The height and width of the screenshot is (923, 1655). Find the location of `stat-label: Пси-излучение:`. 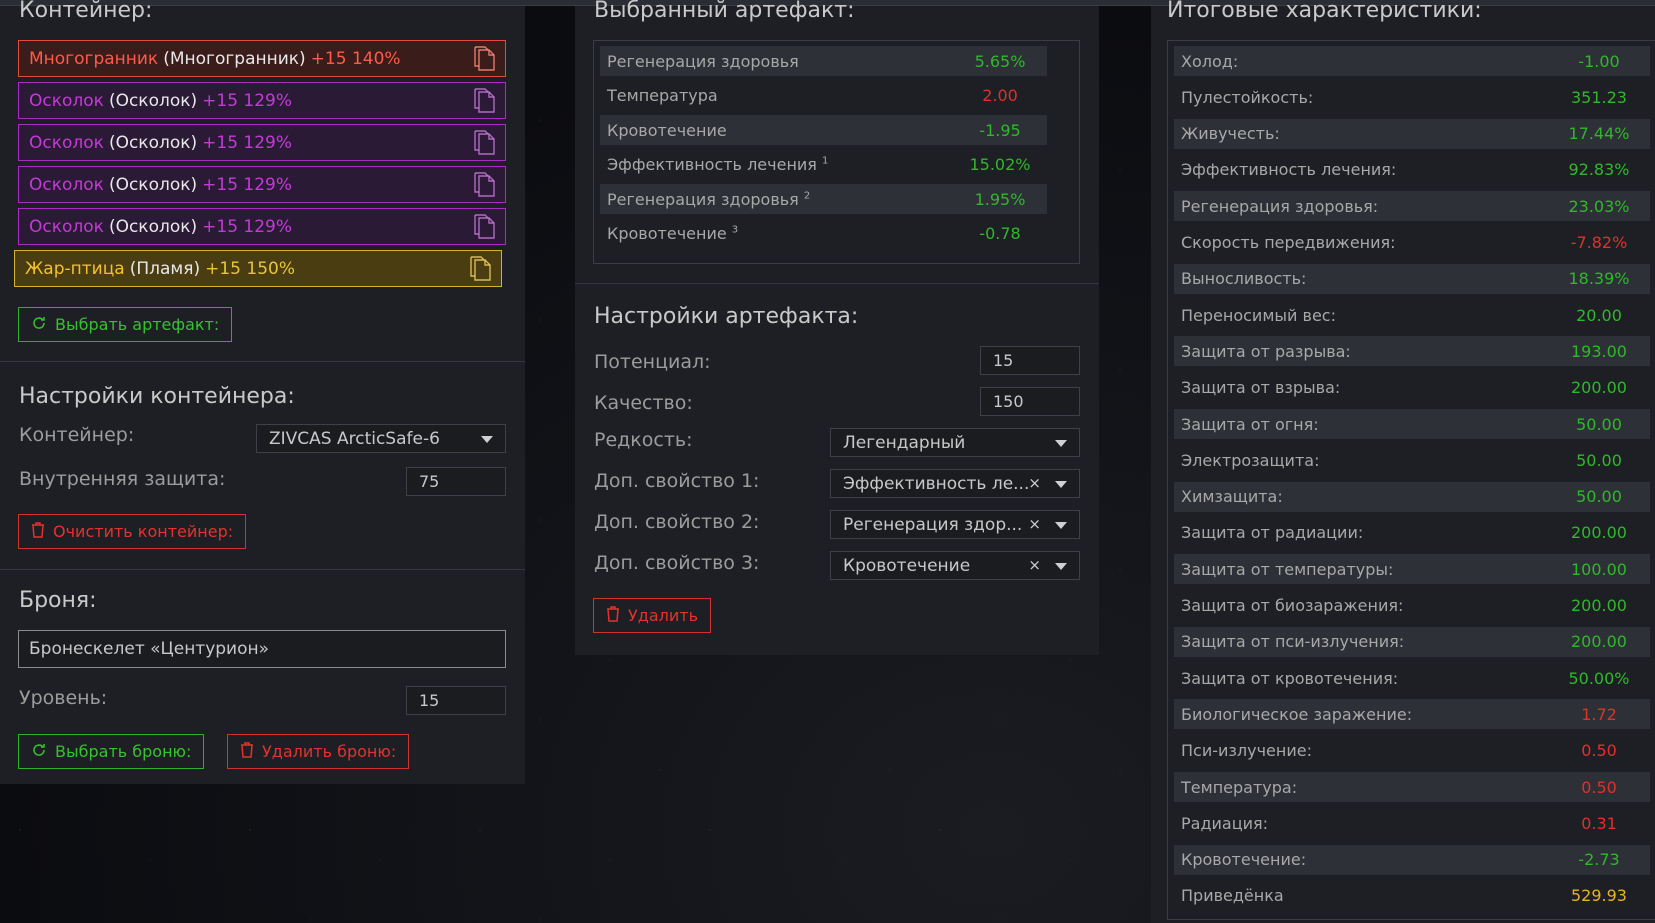

stat-label: Пси-излучение: is located at coordinates (1246, 751).